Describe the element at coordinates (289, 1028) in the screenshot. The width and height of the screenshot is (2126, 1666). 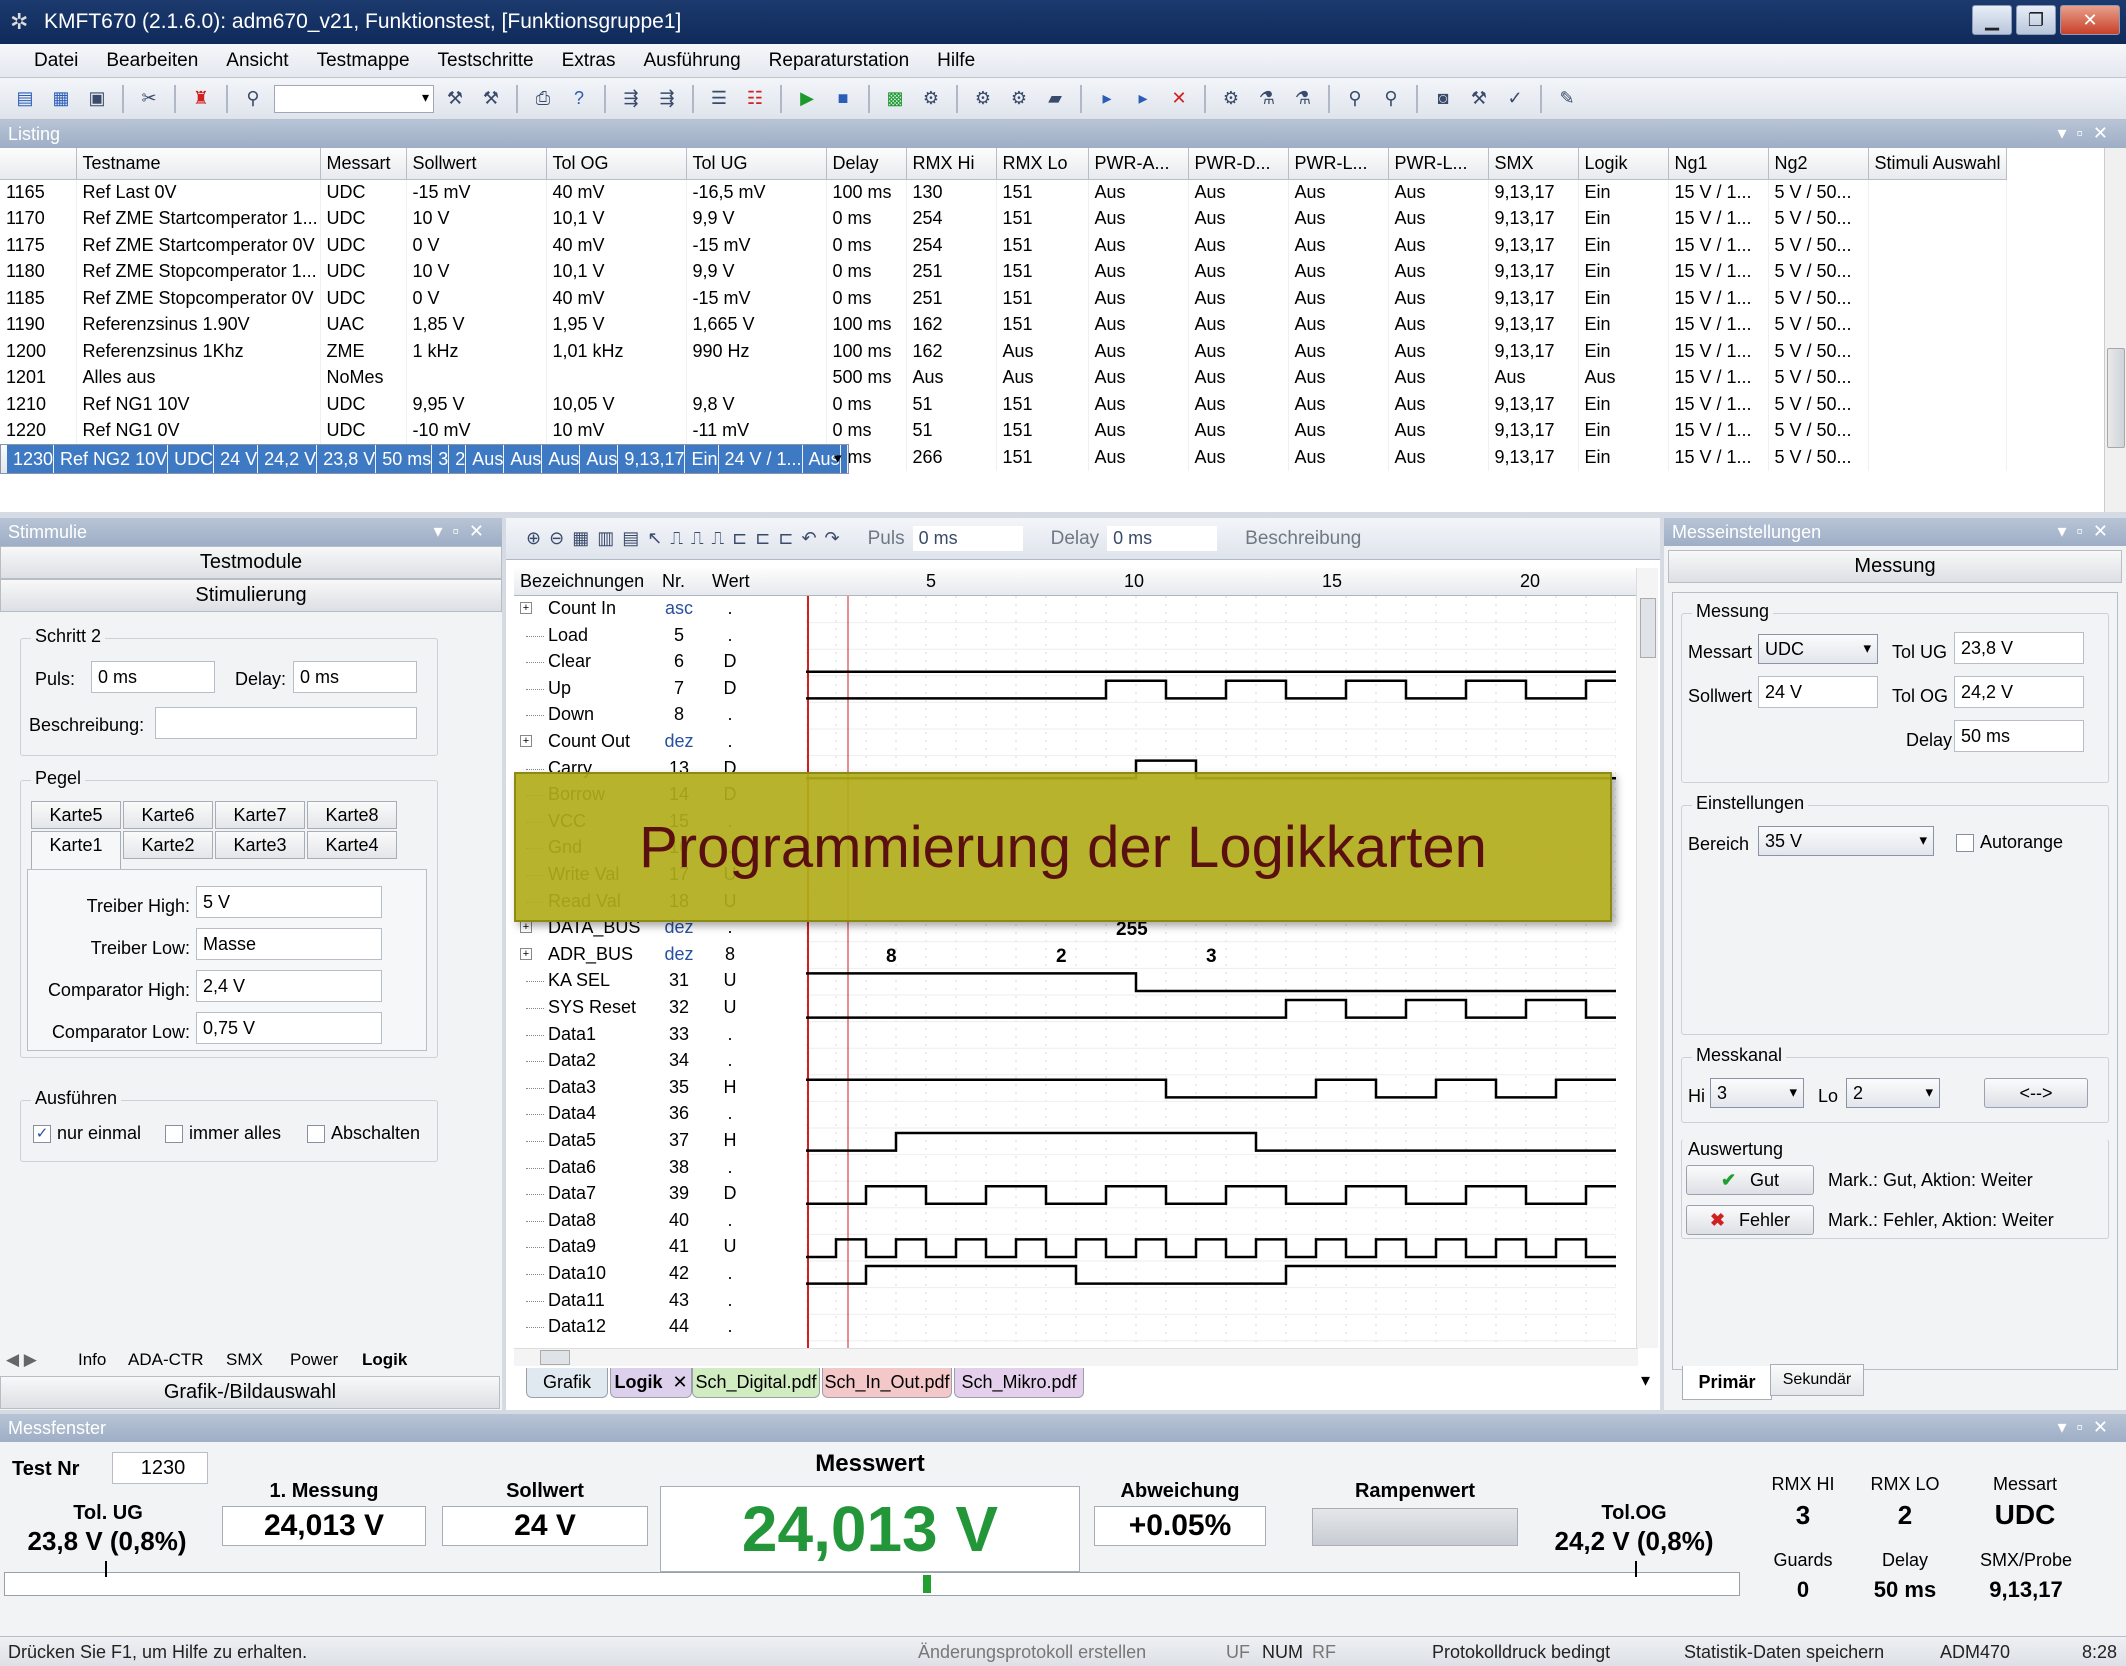
I see `comp-low-input: 0,75 V` at that location.